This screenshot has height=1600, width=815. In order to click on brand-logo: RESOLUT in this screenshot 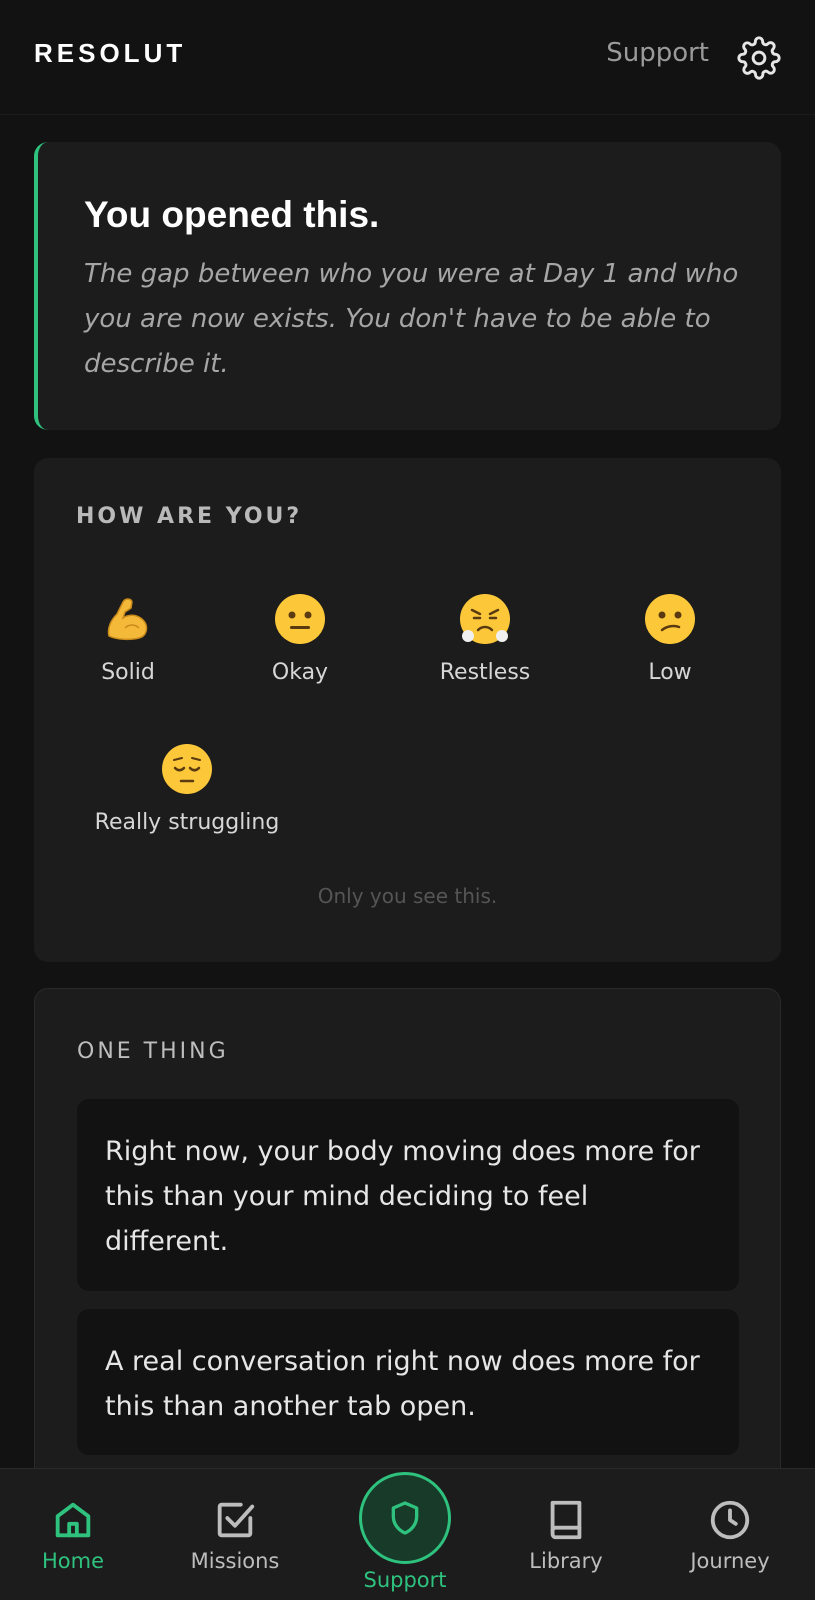, I will do `click(110, 53)`.